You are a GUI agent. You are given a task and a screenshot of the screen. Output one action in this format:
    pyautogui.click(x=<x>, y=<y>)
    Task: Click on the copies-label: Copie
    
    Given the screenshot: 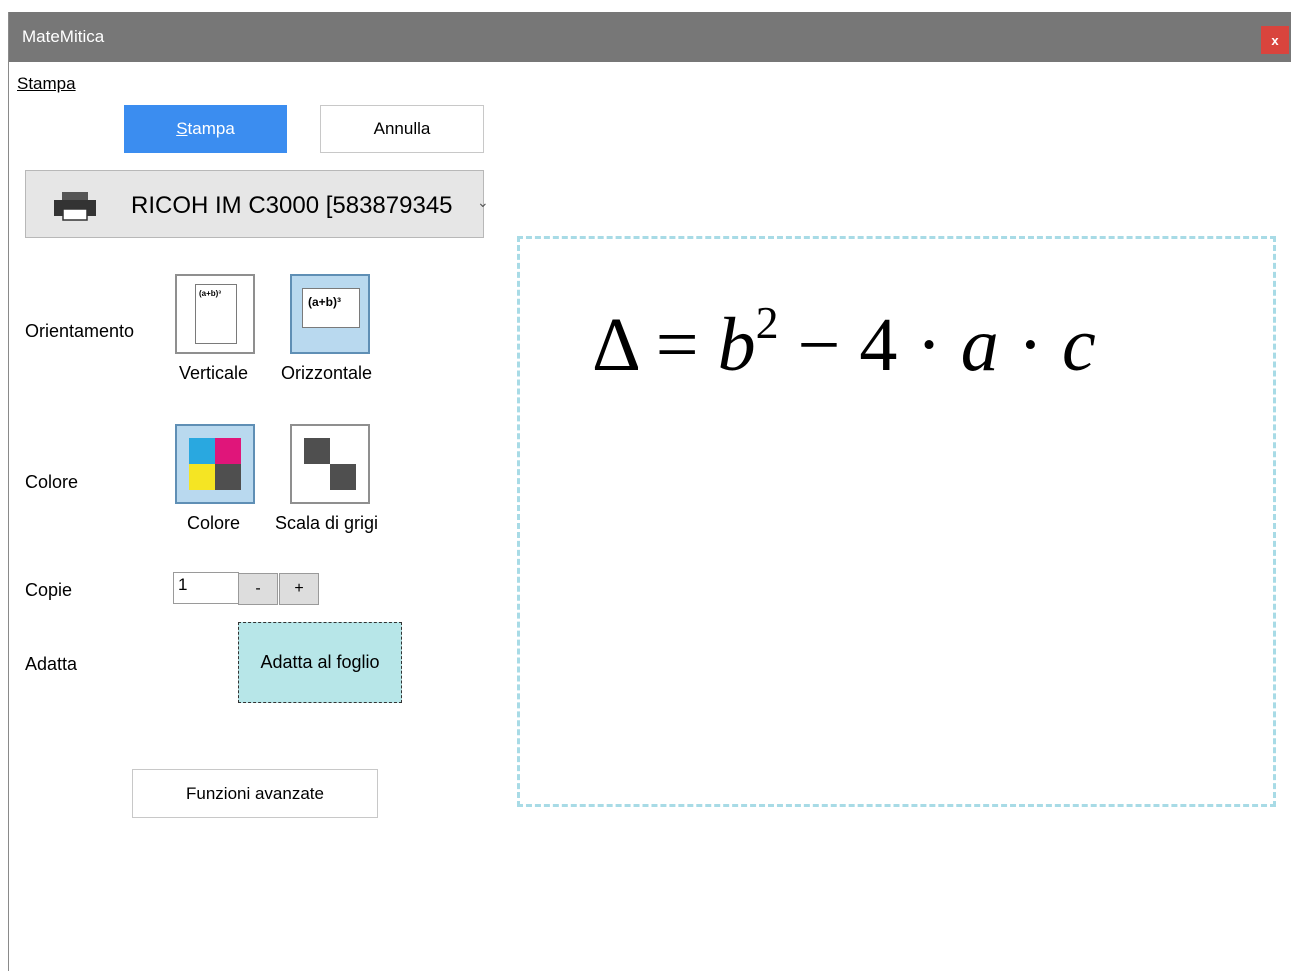 What is the action you would take?
    pyautogui.click(x=49, y=590)
    